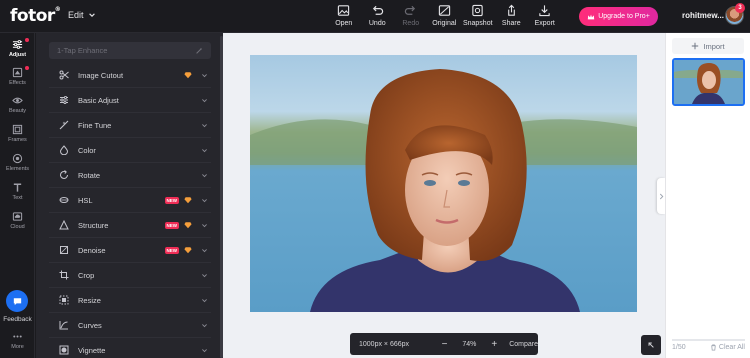 Image resolution: width=750 pixels, height=358 pixels. I want to click on clear-all-button: Clear All, so click(727, 347).